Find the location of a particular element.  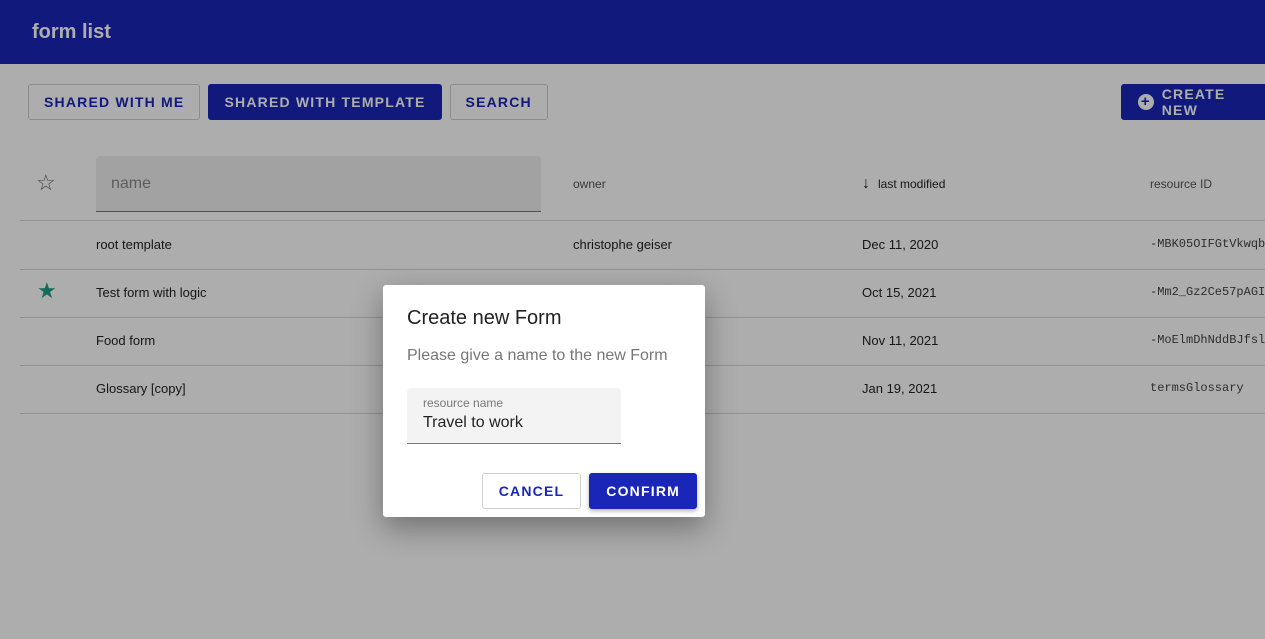

resource-name-field: resource name is located at coordinates (514, 416).